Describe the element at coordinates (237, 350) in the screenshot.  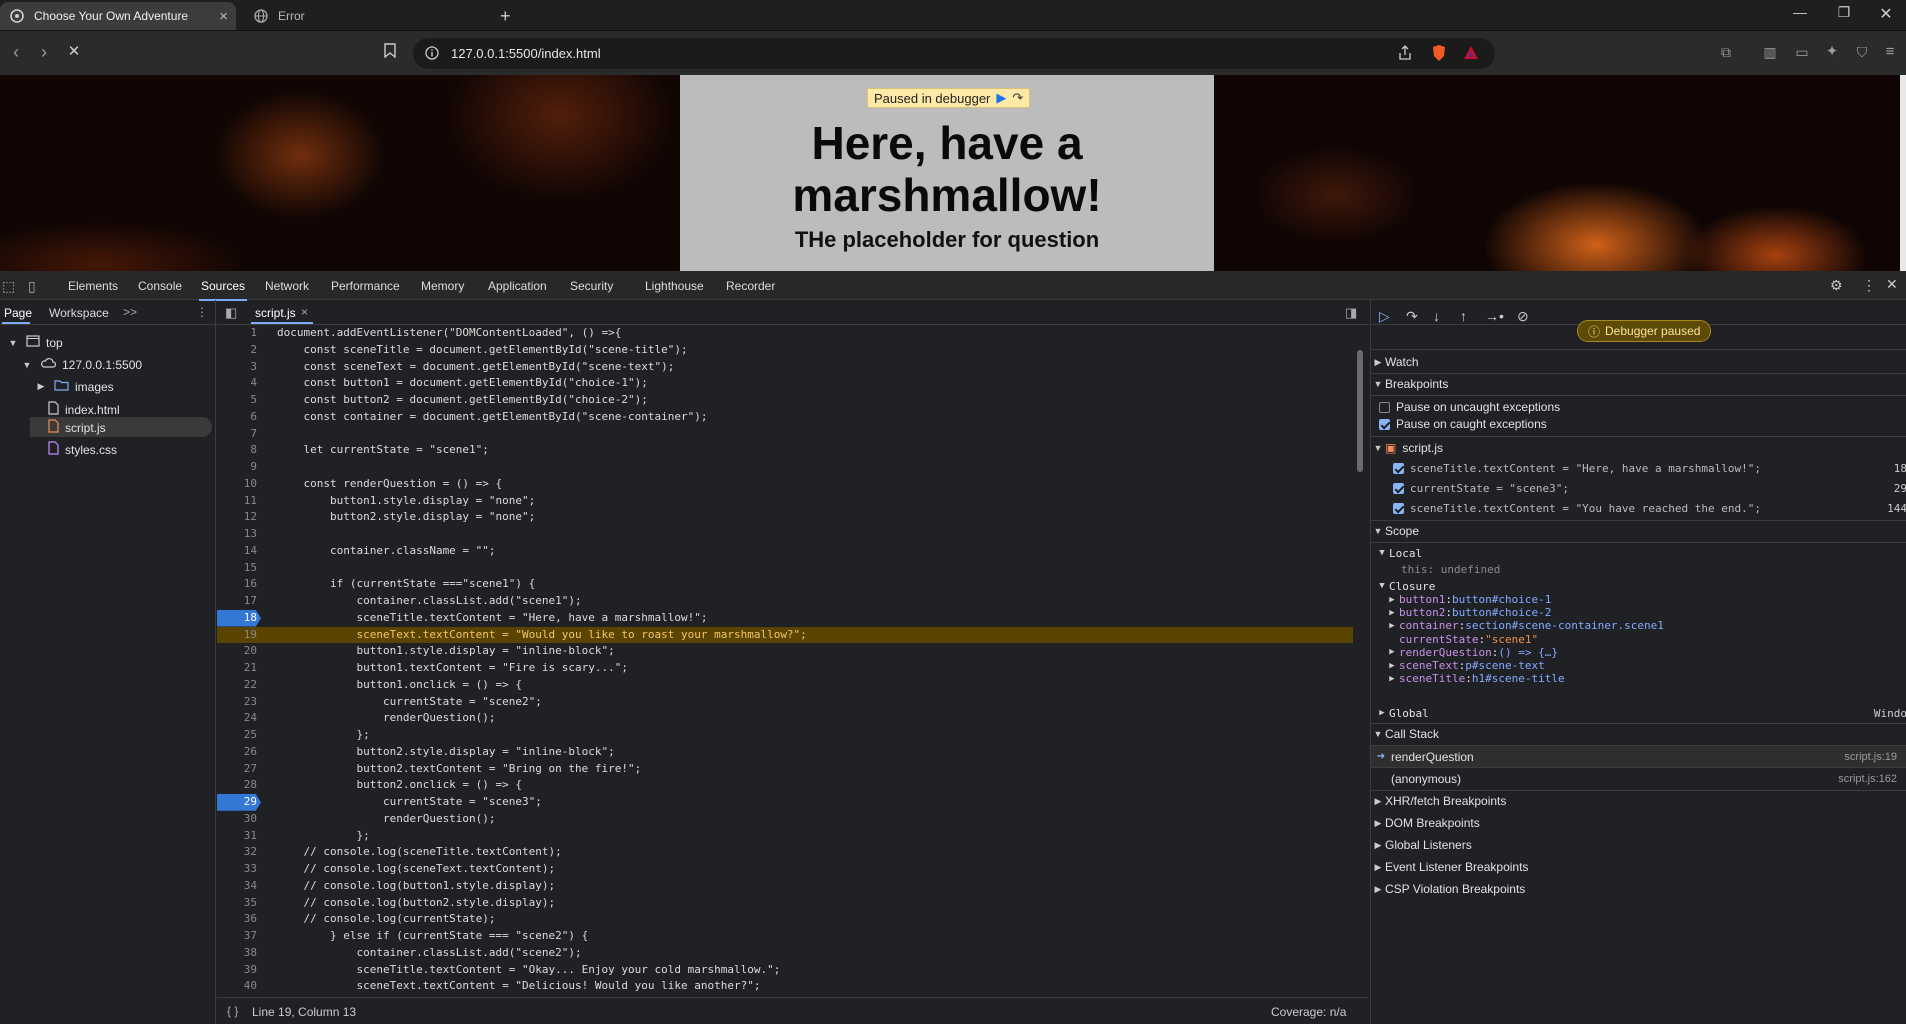
I see `line-number: 2` at that location.